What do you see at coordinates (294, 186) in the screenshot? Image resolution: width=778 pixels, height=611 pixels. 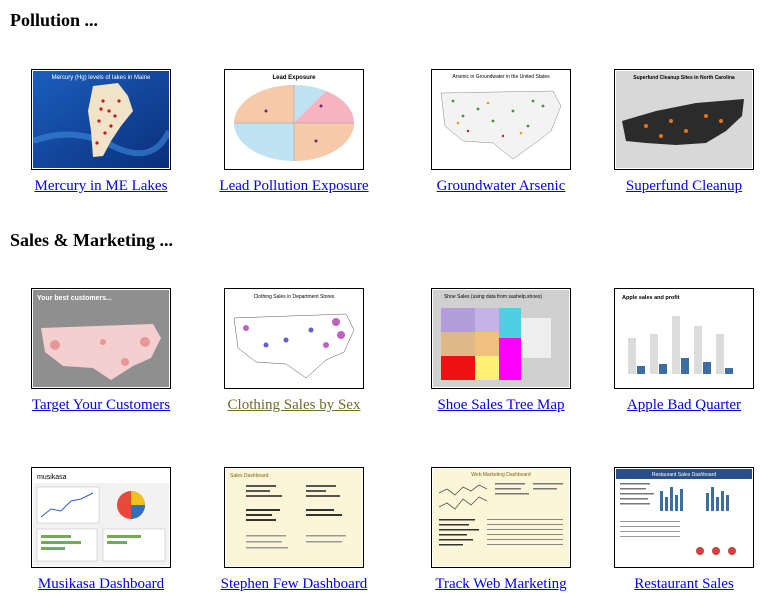 I see `link-lead-pollution-exposure: Lead Pollution Exposure` at bounding box center [294, 186].